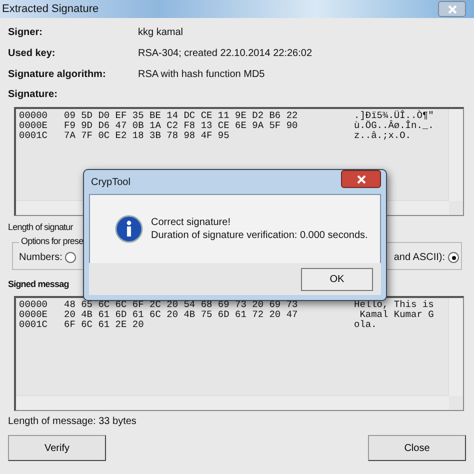 The width and height of the screenshot is (474, 474). Describe the element at coordinates (40, 257) in the screenshot. I see `numbers-label: Numbers:` at that location.